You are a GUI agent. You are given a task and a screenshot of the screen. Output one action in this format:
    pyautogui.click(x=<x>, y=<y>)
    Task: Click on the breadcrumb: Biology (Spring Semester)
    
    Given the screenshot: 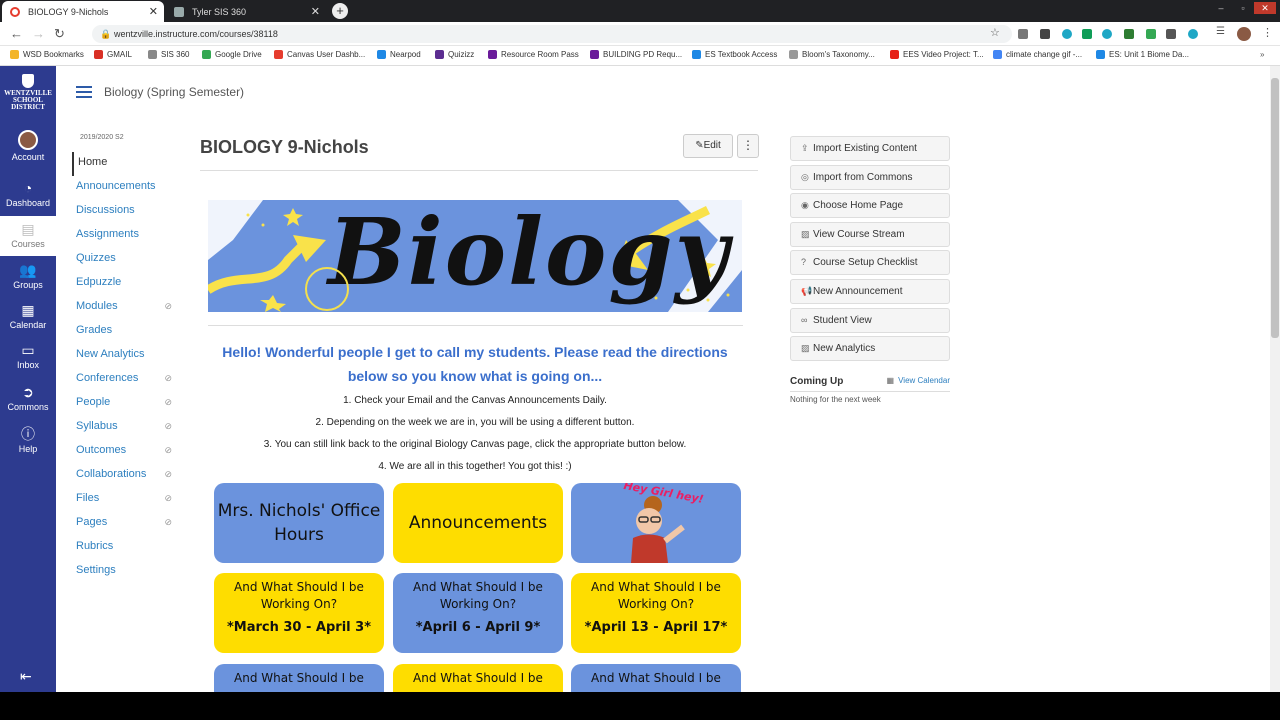 What is the action you would take?
    pyautogui.click(x=174, y=92)
    